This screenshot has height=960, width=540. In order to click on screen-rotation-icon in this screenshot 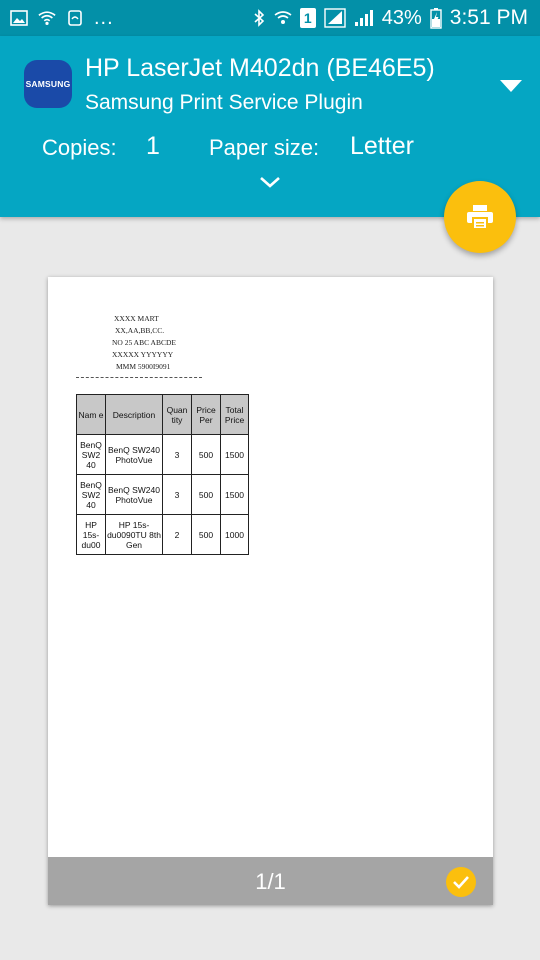, I will do `click(75, 18)`.